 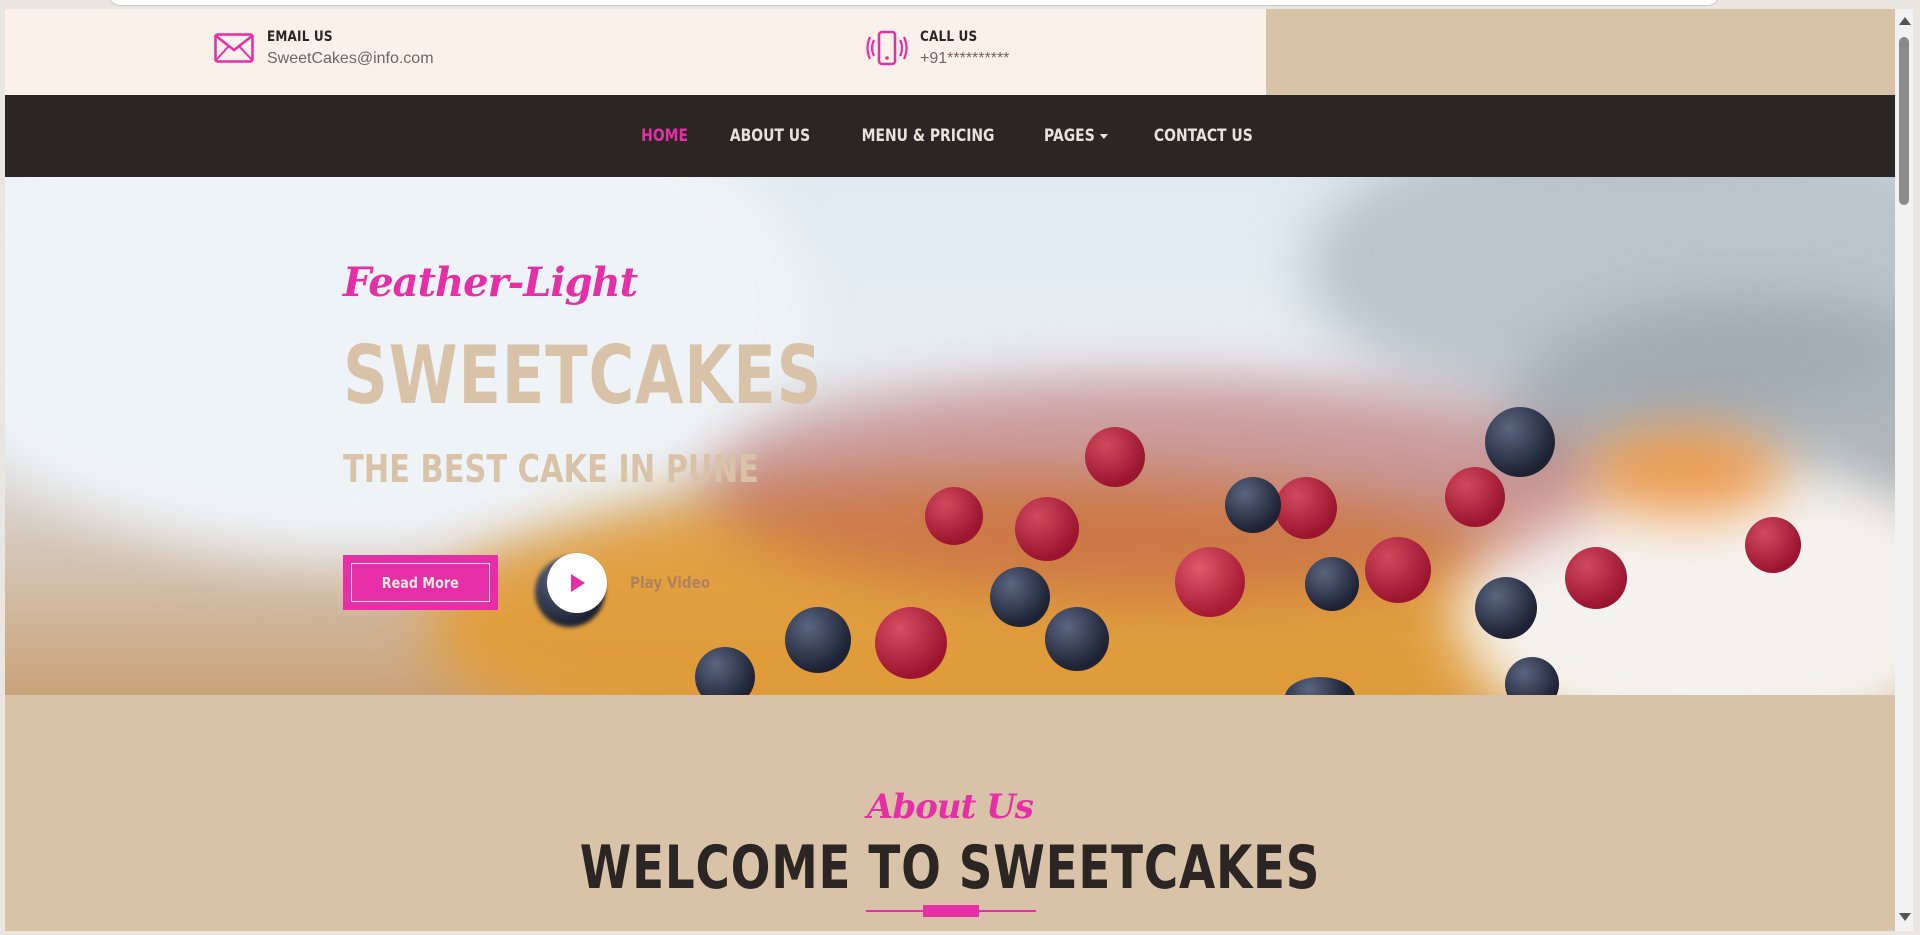 I want to click on call-contact: CALL US +91**********, so click(x=937, y=48).